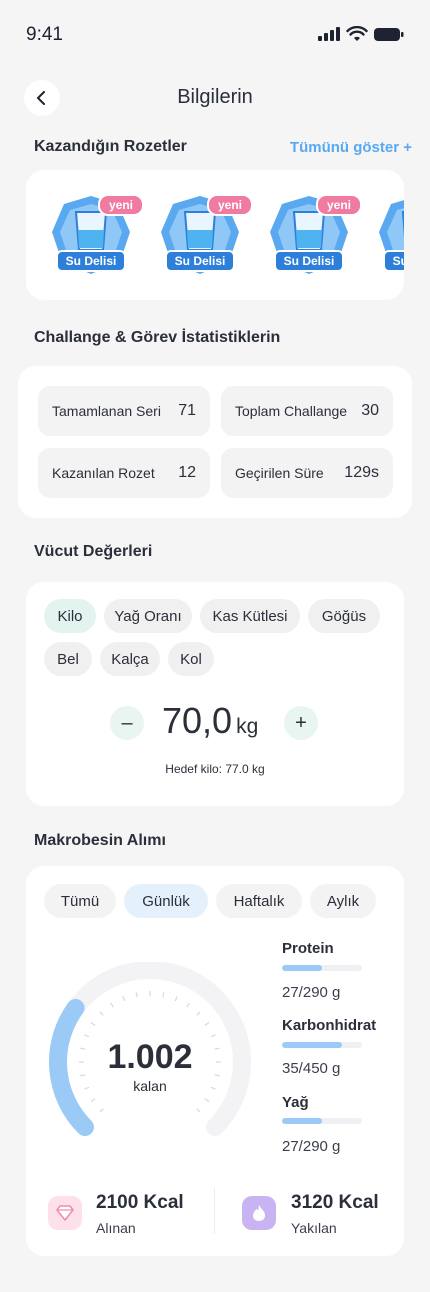 Image resolution: width=430 pixels, height=1292 pixels. What do you see at coordinates (291, 411) in the screenshot?
I see `stat-label: Toplam Challange` at bounding box center [291, 411].